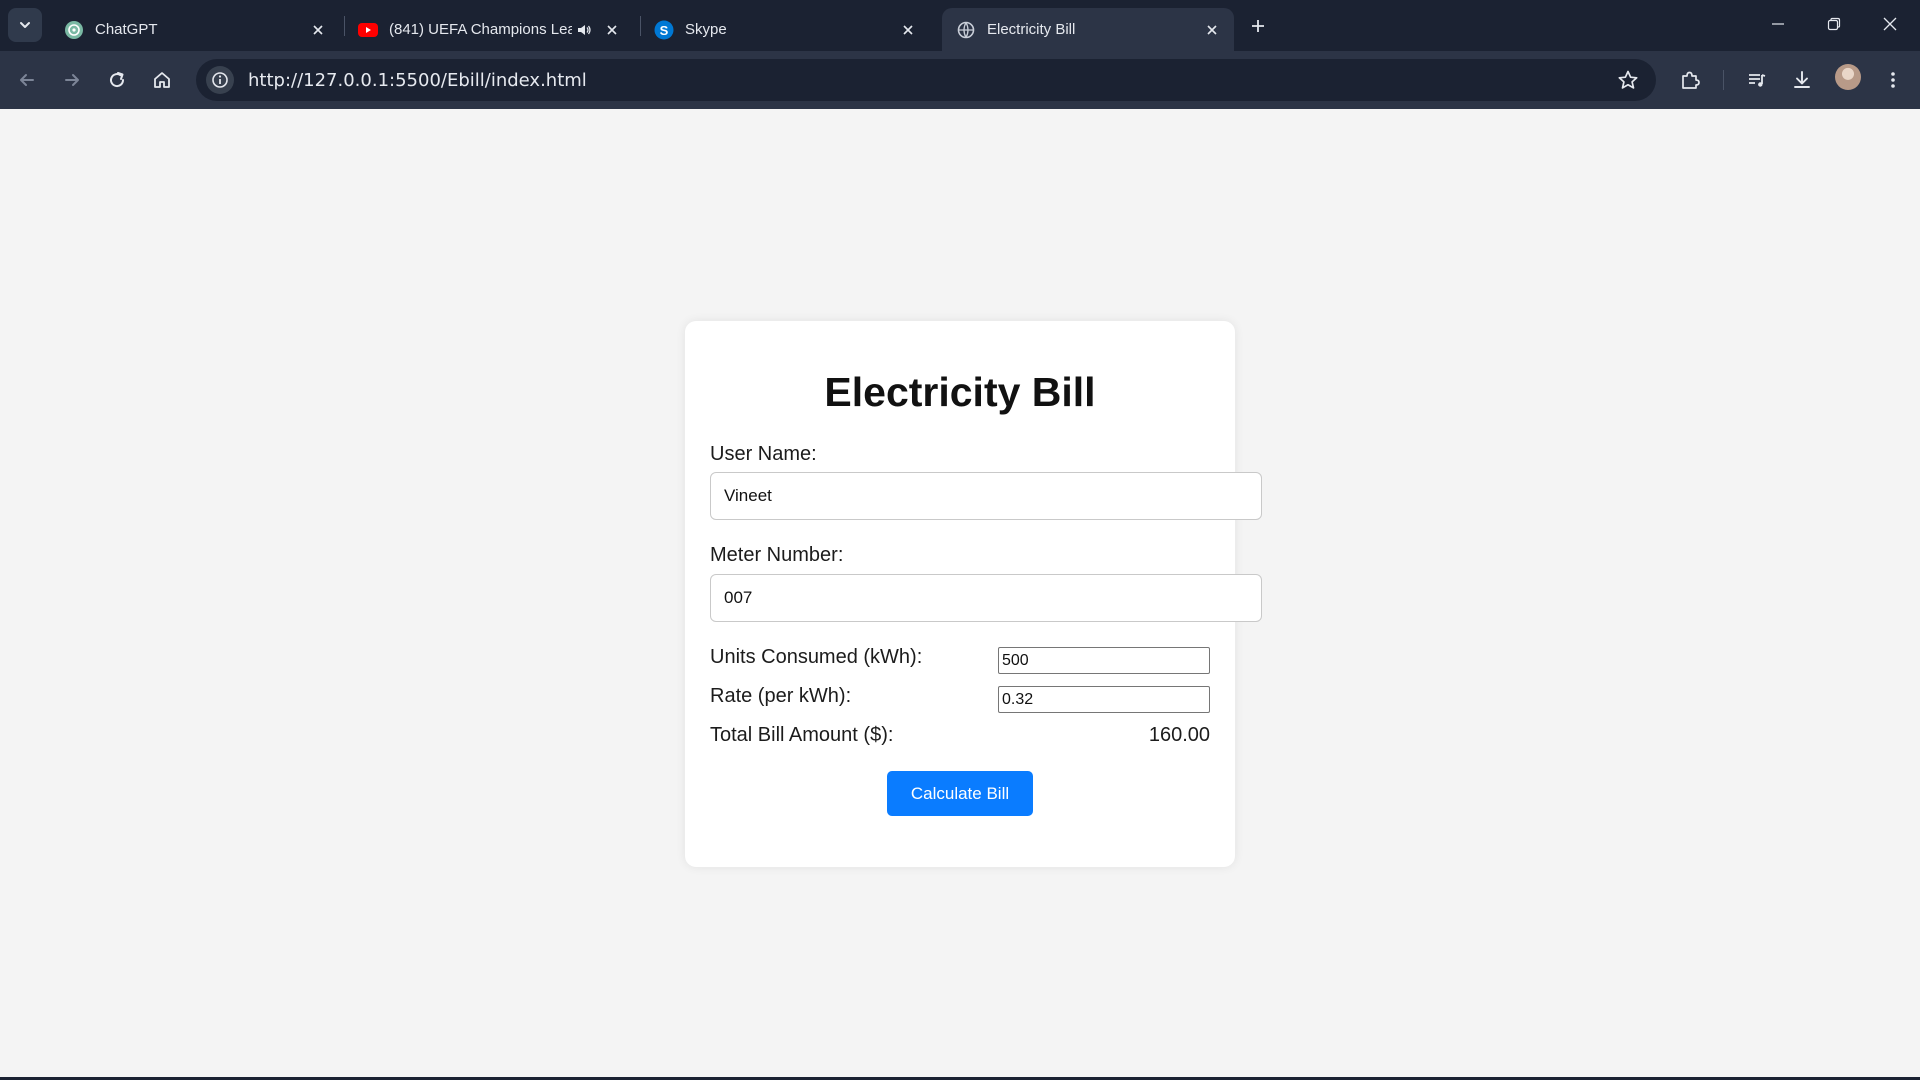 This screenshot has height=1080, width=1920. What do you see at coordinates (195, 29) in the screenshot?
I see `tab-chatgpt: ChatGPT` at bounding box center [195, 29].